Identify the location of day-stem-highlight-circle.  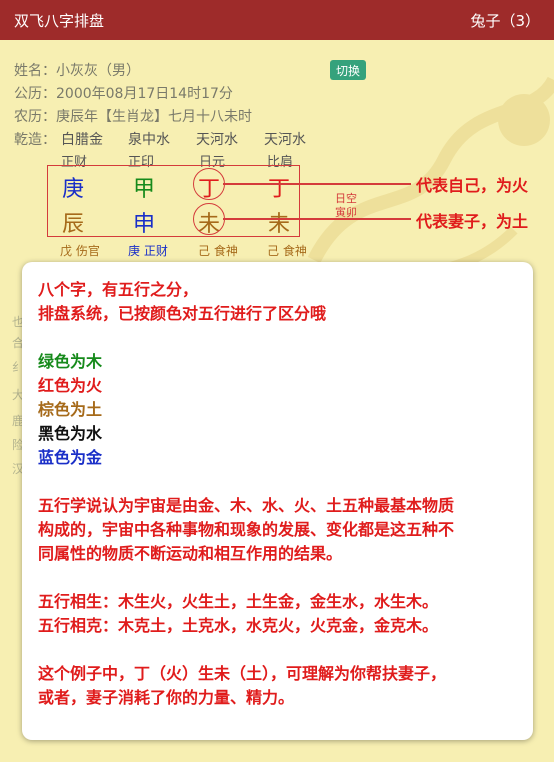
(209, 184).